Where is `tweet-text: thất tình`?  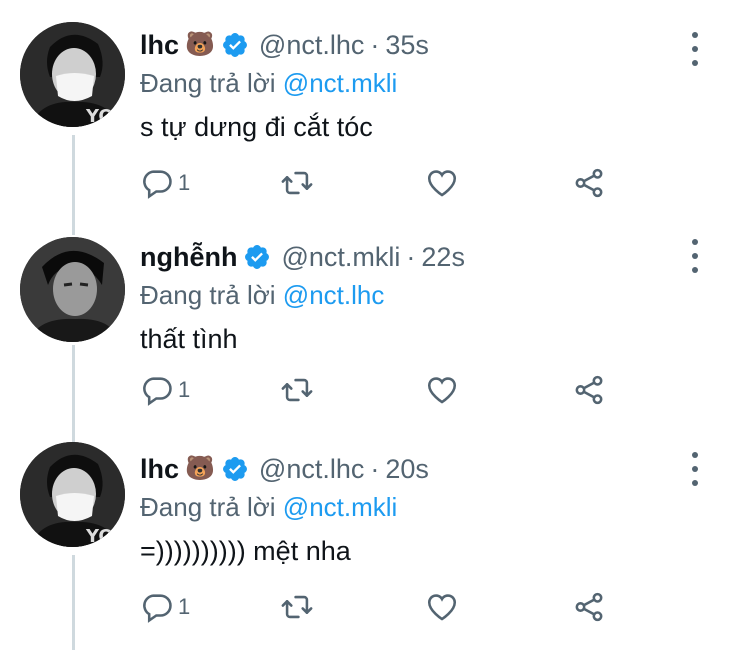
tweet-text: thất tình is located at coordinates (189, 339).